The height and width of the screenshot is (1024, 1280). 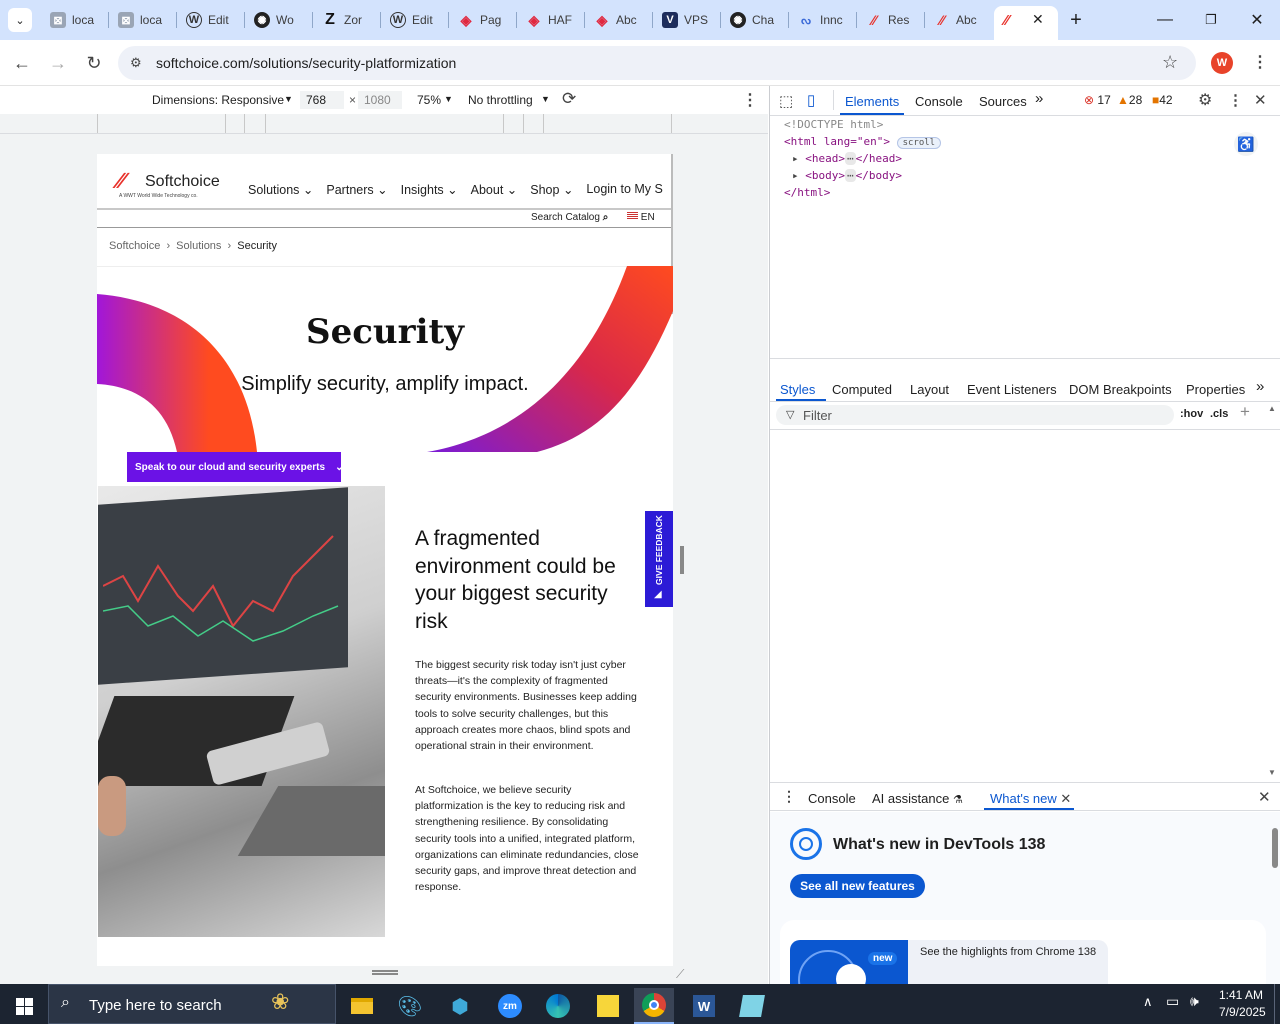 What do you see at coordinates (1097, 100) in the screenshot?
I see `errors-count: ⊗ 17` at bounding box center [1097, 100].